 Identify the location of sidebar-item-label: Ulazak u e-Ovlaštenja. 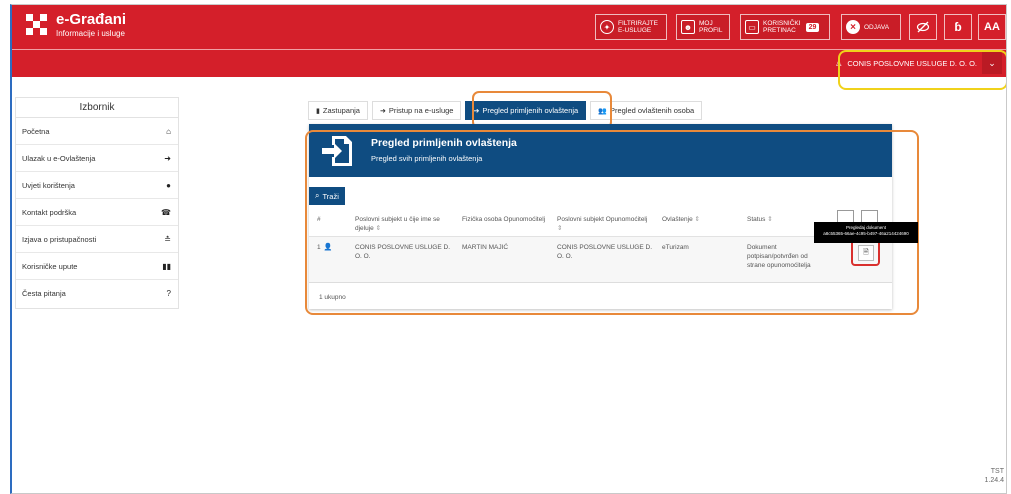
(59, 158).